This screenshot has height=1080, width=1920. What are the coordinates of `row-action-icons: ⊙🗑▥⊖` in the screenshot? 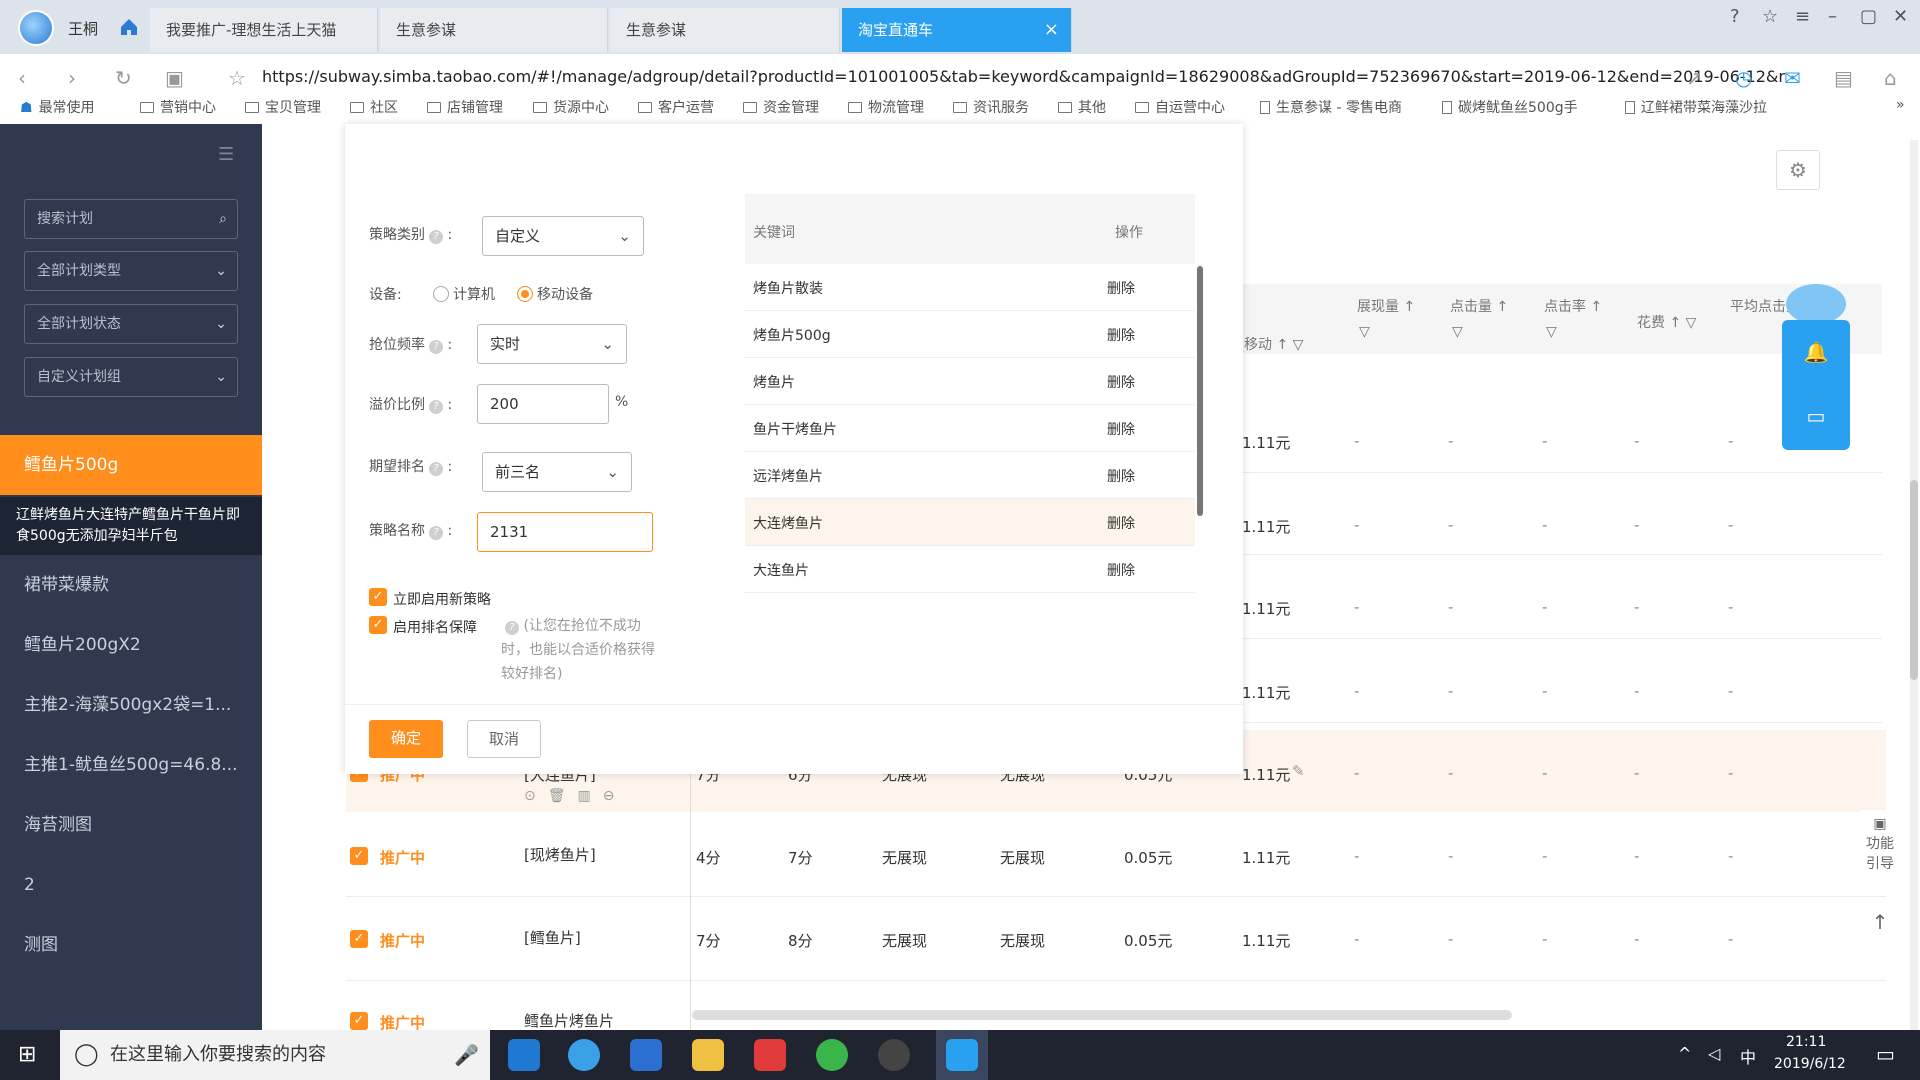 It's located at (575, 796).